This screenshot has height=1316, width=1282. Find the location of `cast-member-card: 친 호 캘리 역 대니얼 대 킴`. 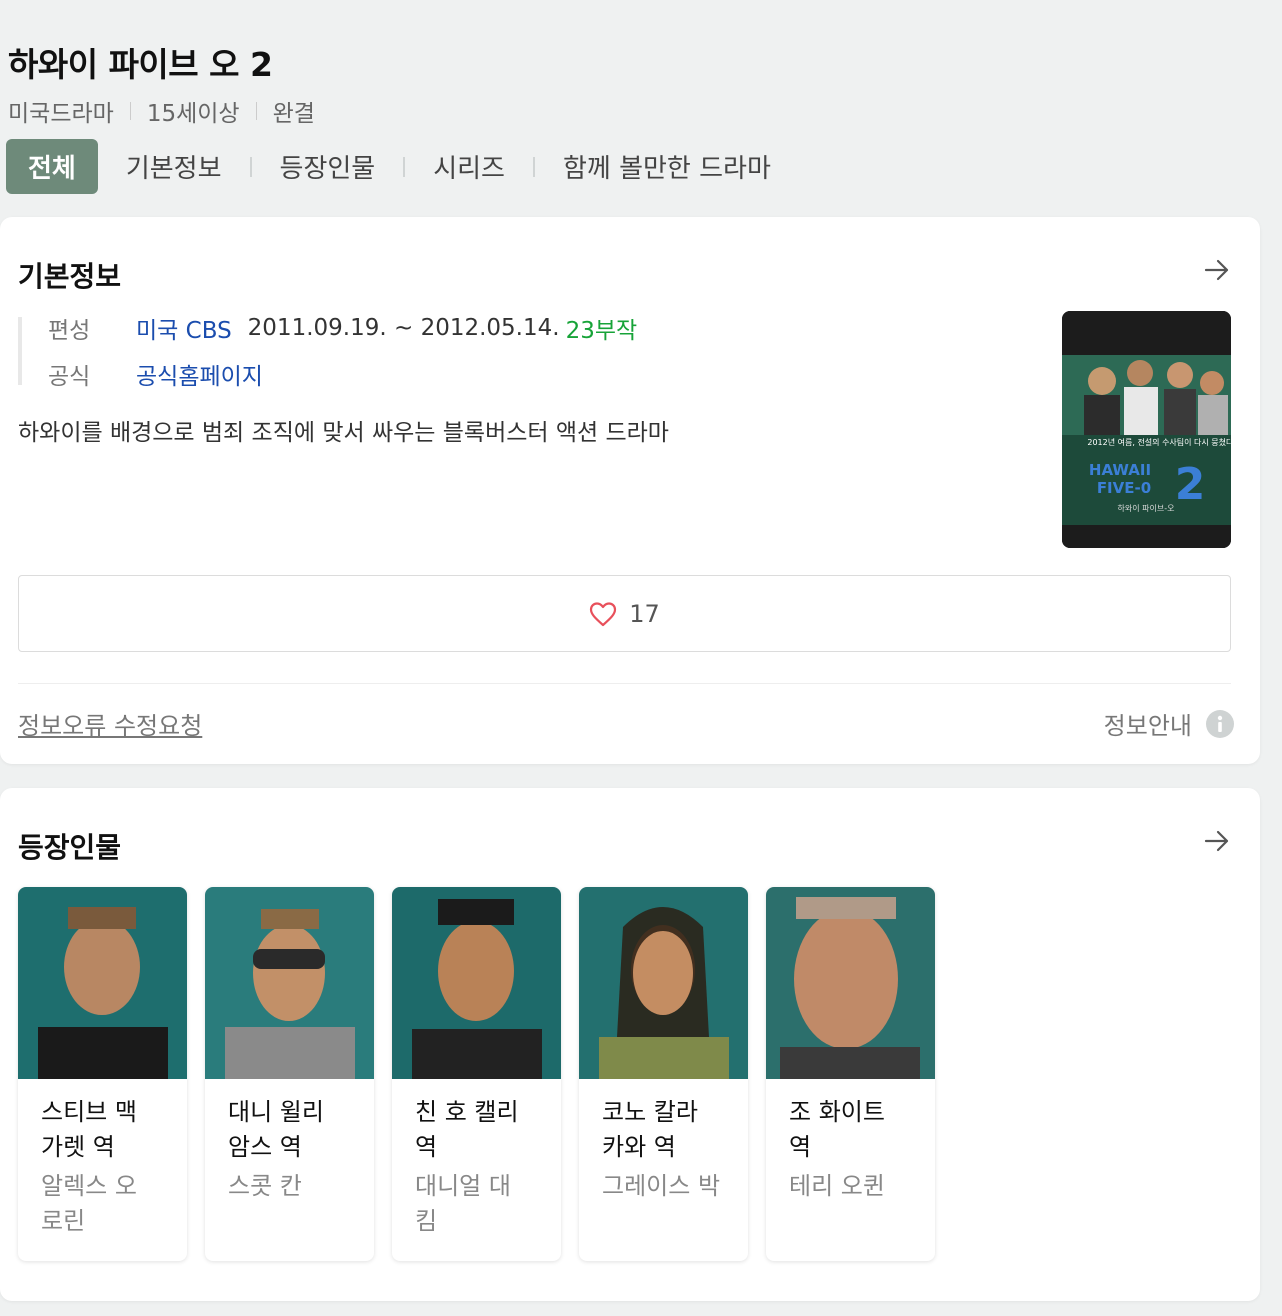

cast-member-card: 친 호 캘리 역 대니얼 대 킴 is located at coordinates (476, 1074).